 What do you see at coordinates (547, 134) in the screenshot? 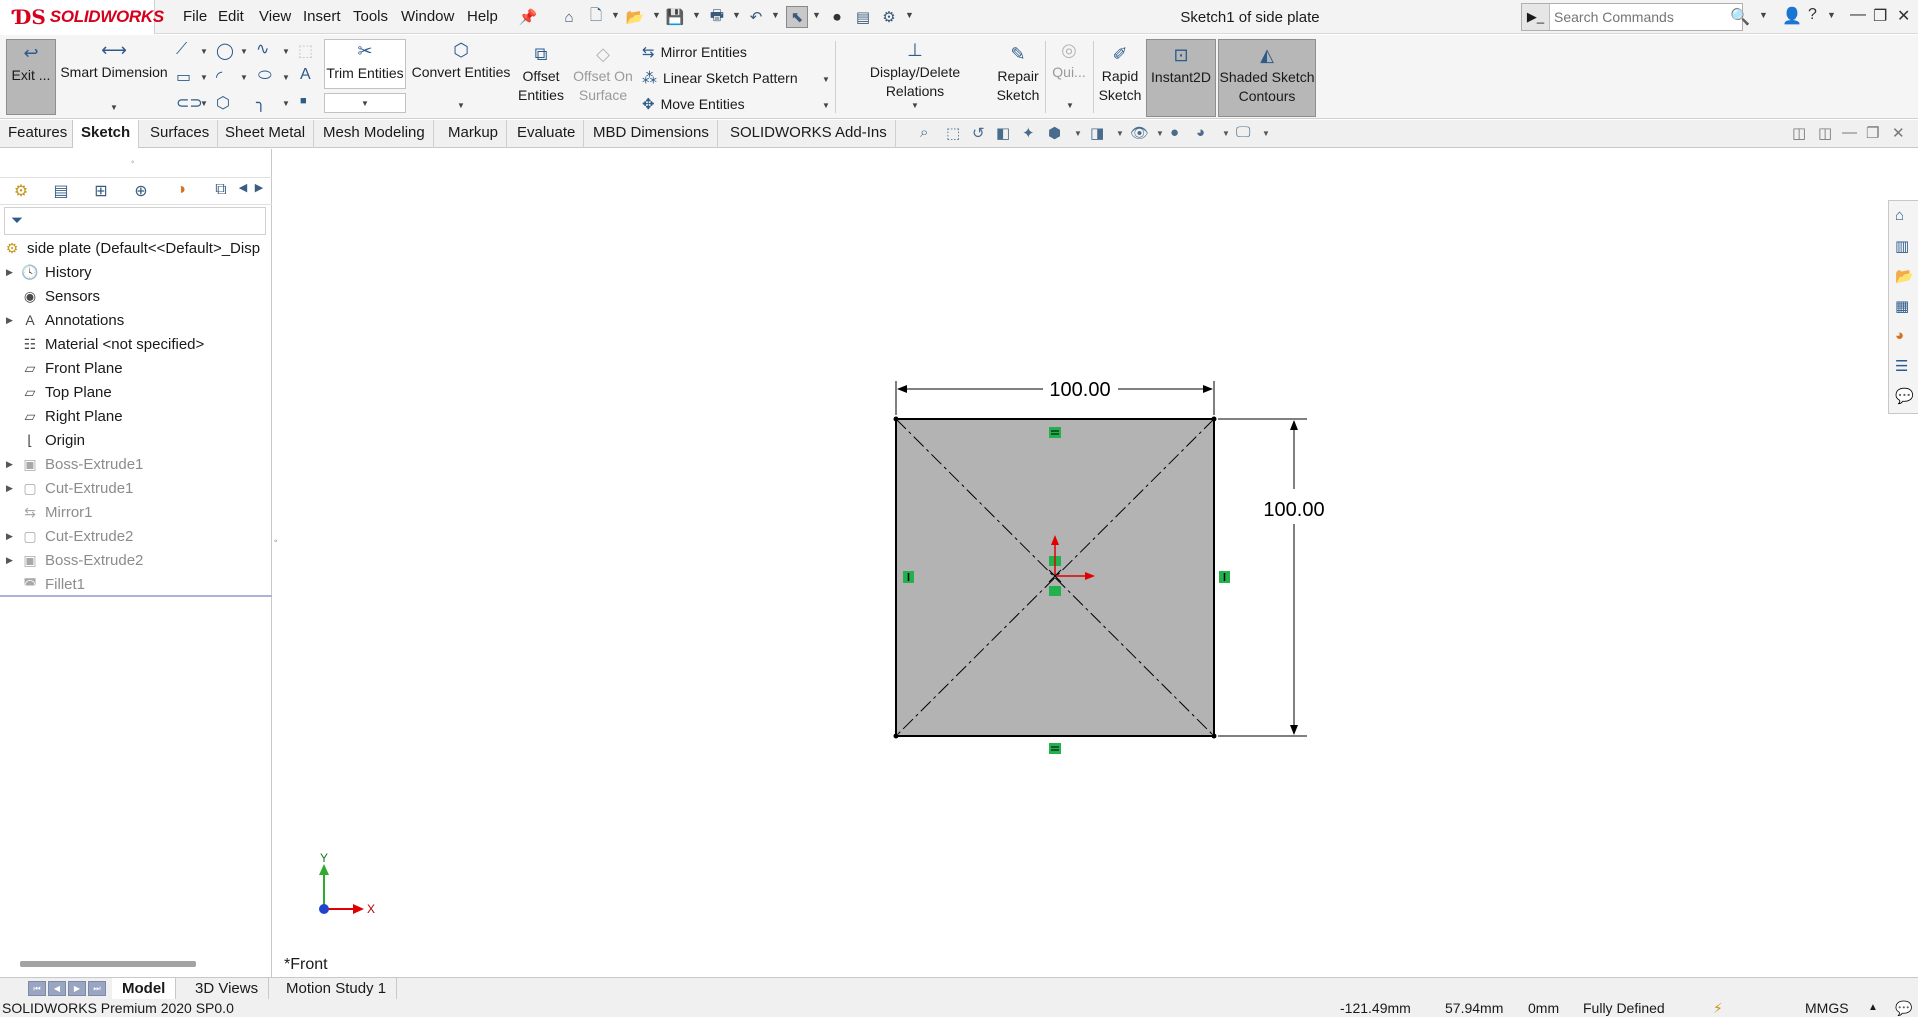
I see `tab-evaluate: Evaluate` at bounding box center [547, 134].